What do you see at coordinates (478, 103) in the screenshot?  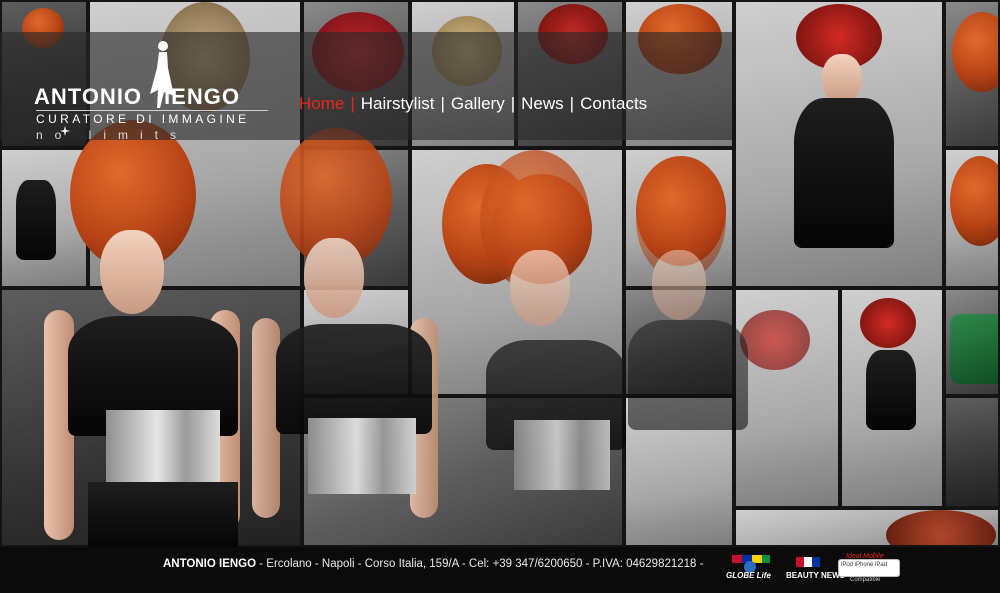 I see `nav-gallery: Gallery` at bounding box center [478, 103].